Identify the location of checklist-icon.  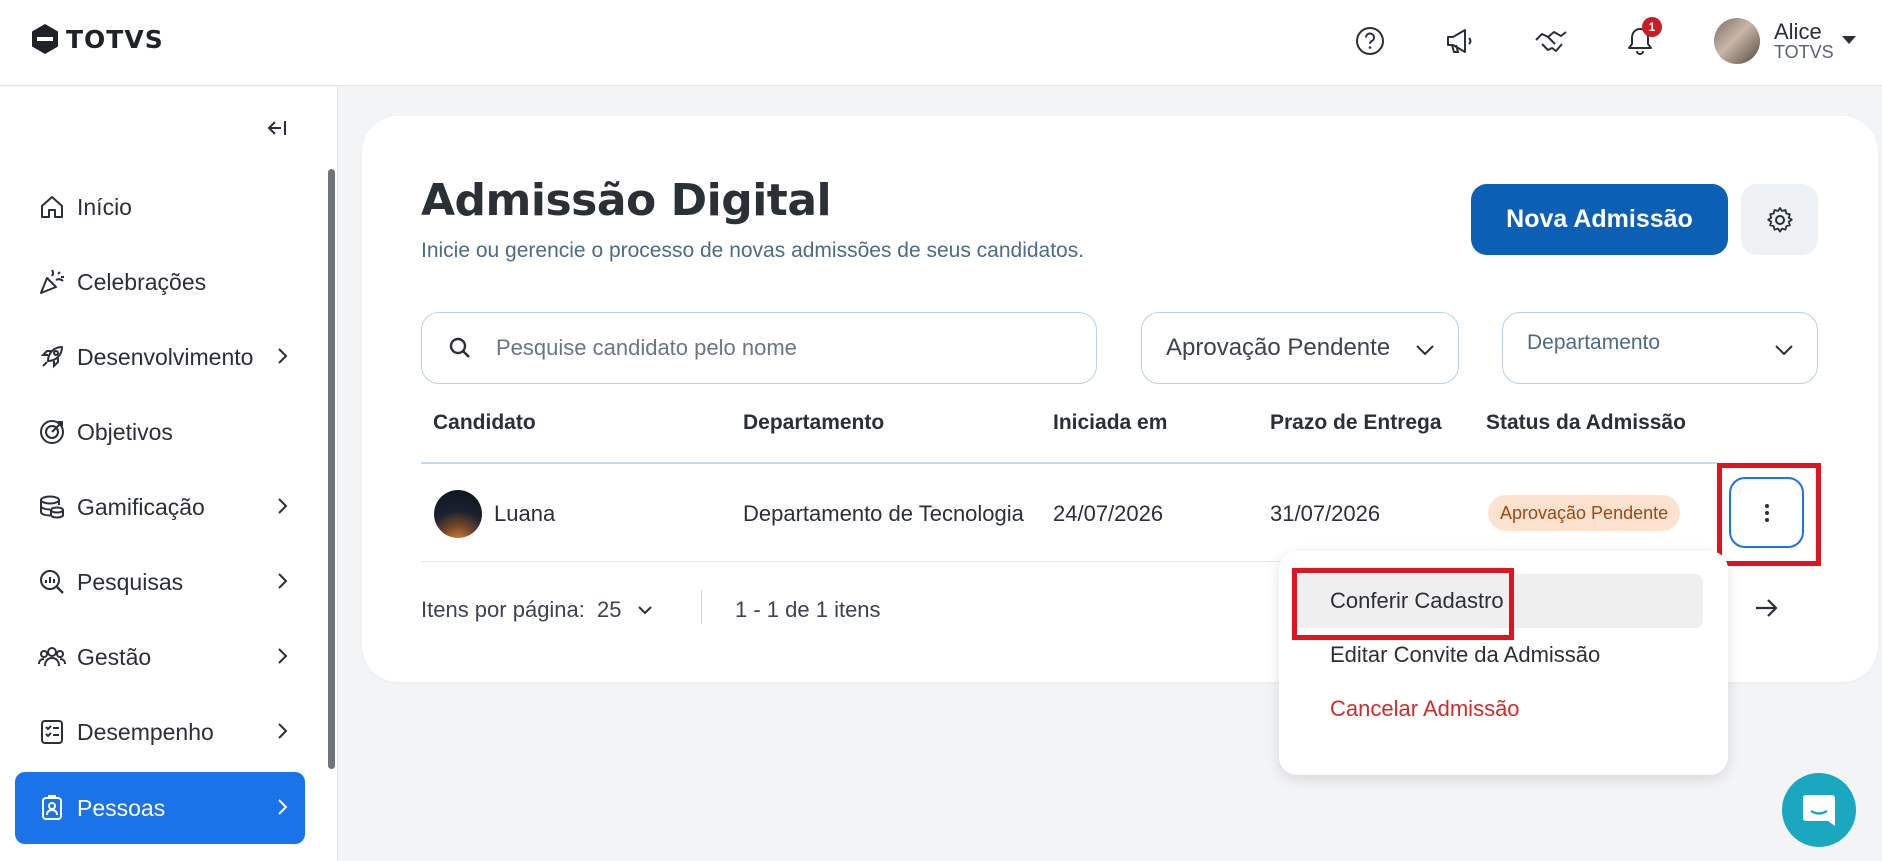
(52, 732).